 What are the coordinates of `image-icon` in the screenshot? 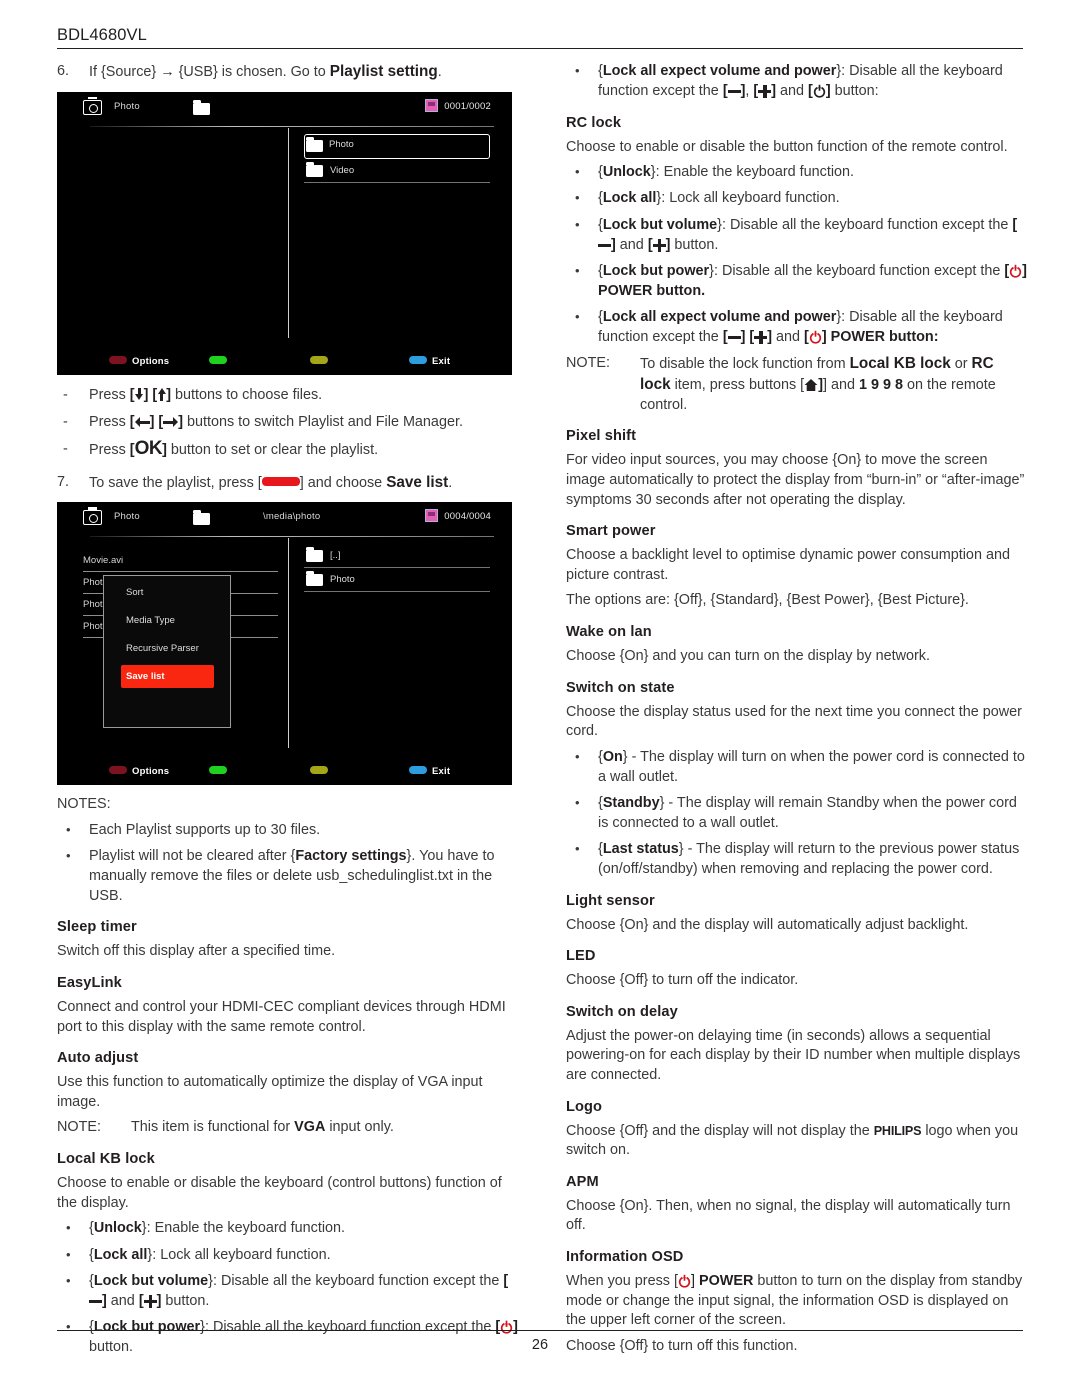 It's located at (431, 516).